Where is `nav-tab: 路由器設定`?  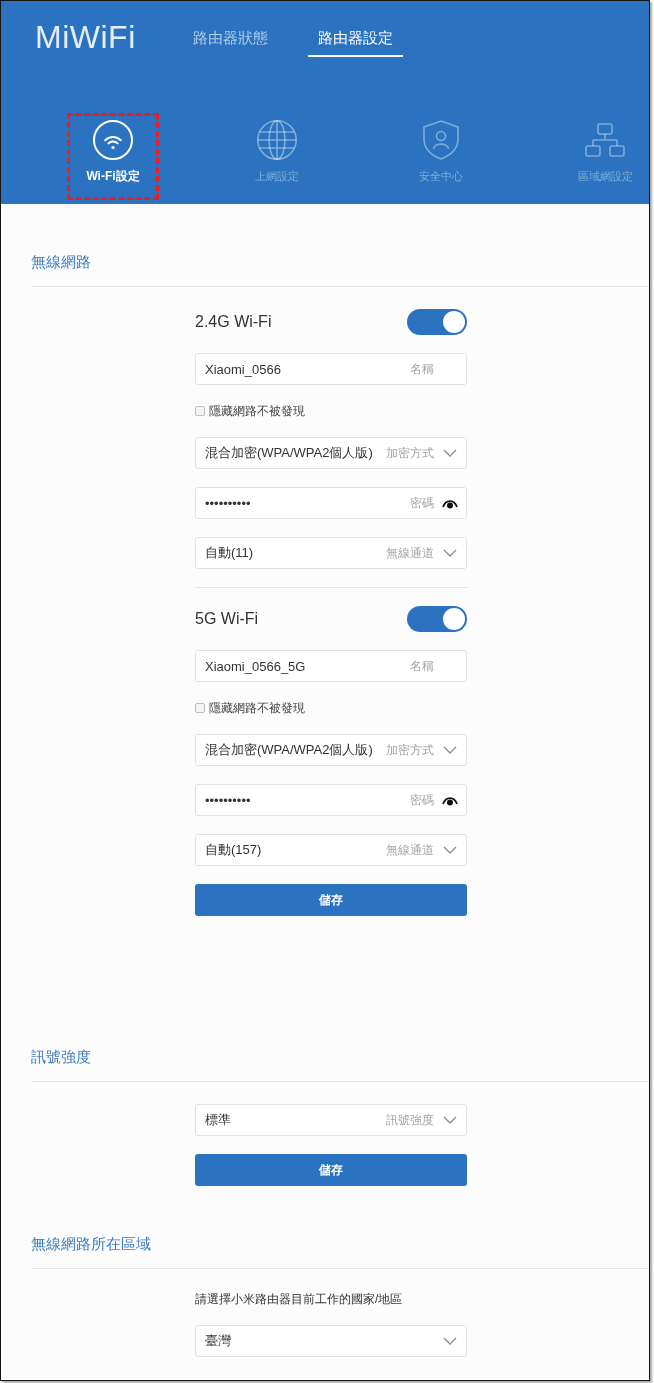
nav-tab: 路由器設定 is located at coordinates (355, 43).